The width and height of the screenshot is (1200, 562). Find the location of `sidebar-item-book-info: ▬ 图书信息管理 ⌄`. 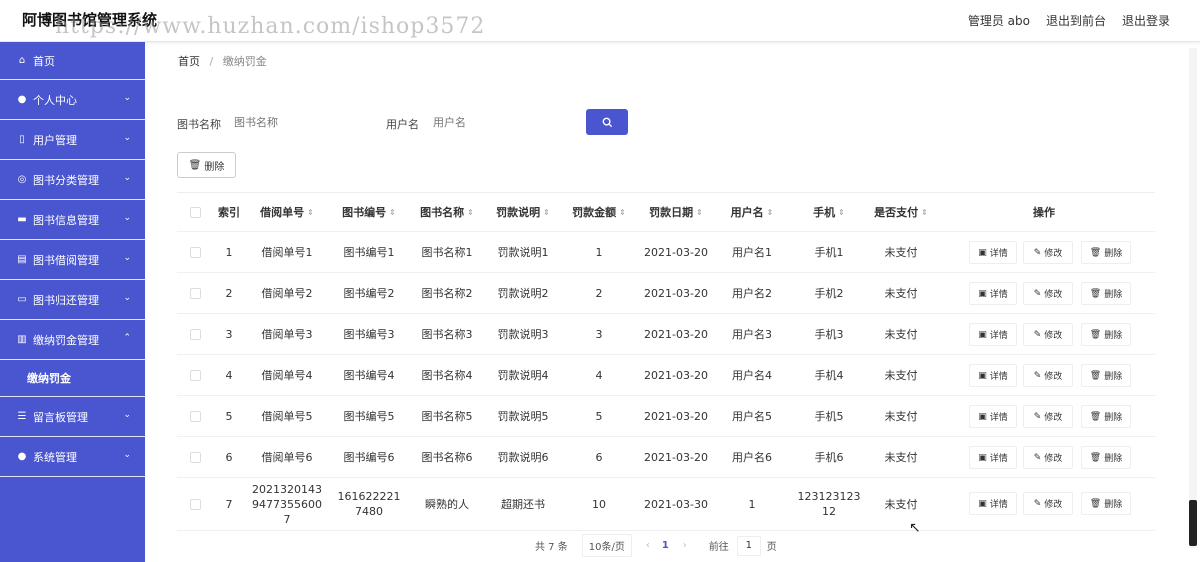

sidebar-item-book-info: ▬ 图书信息管理 ⌄ is located at coordinates (72, 220).